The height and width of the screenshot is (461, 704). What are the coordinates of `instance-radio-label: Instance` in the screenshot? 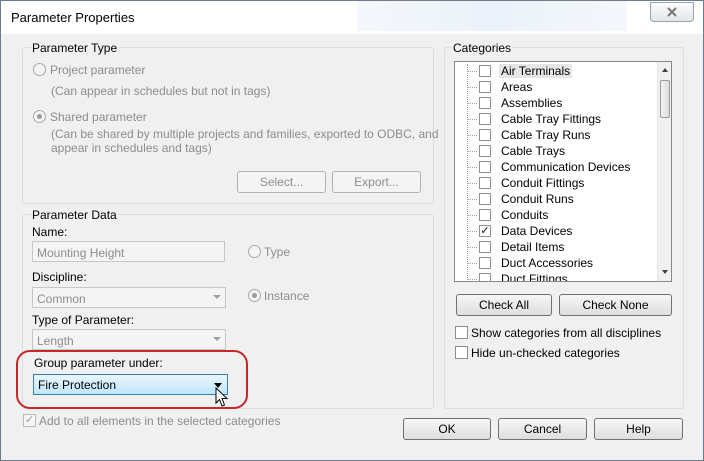 It's located at (287, 296).